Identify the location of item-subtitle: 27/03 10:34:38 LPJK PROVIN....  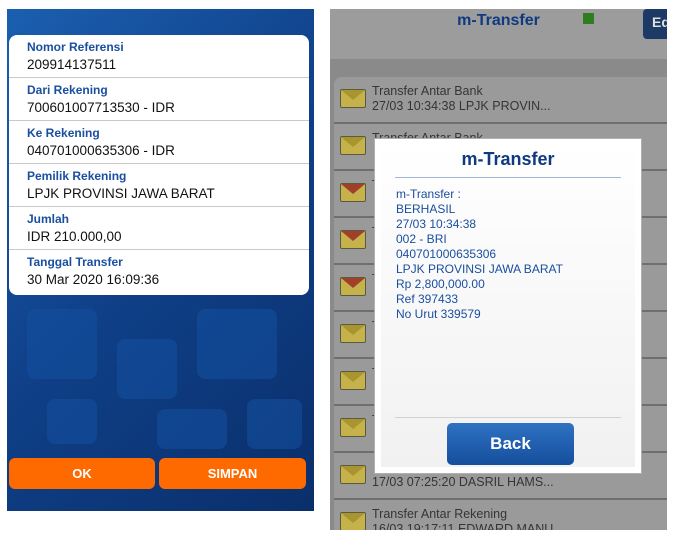
(461, 106).